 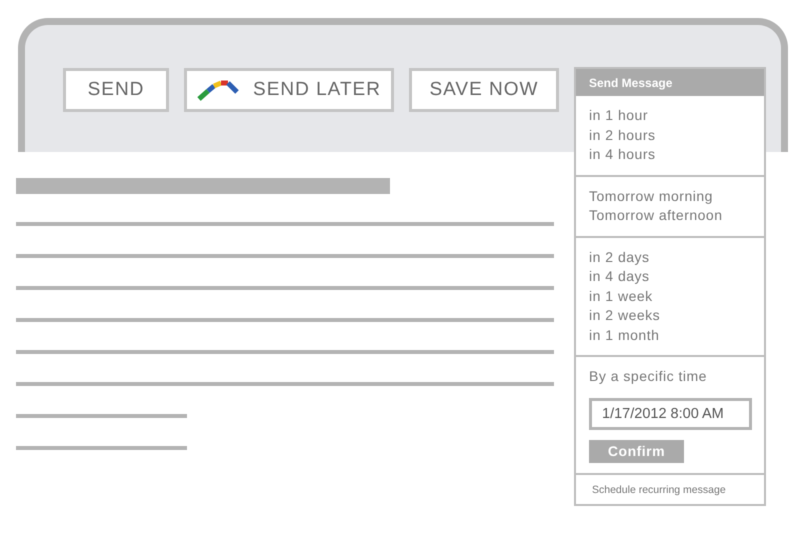 What do you see at coordinates (670, 316) in the screenshot?
I see `menu-option: in 2 weeks` at bounding box center [670, 316].